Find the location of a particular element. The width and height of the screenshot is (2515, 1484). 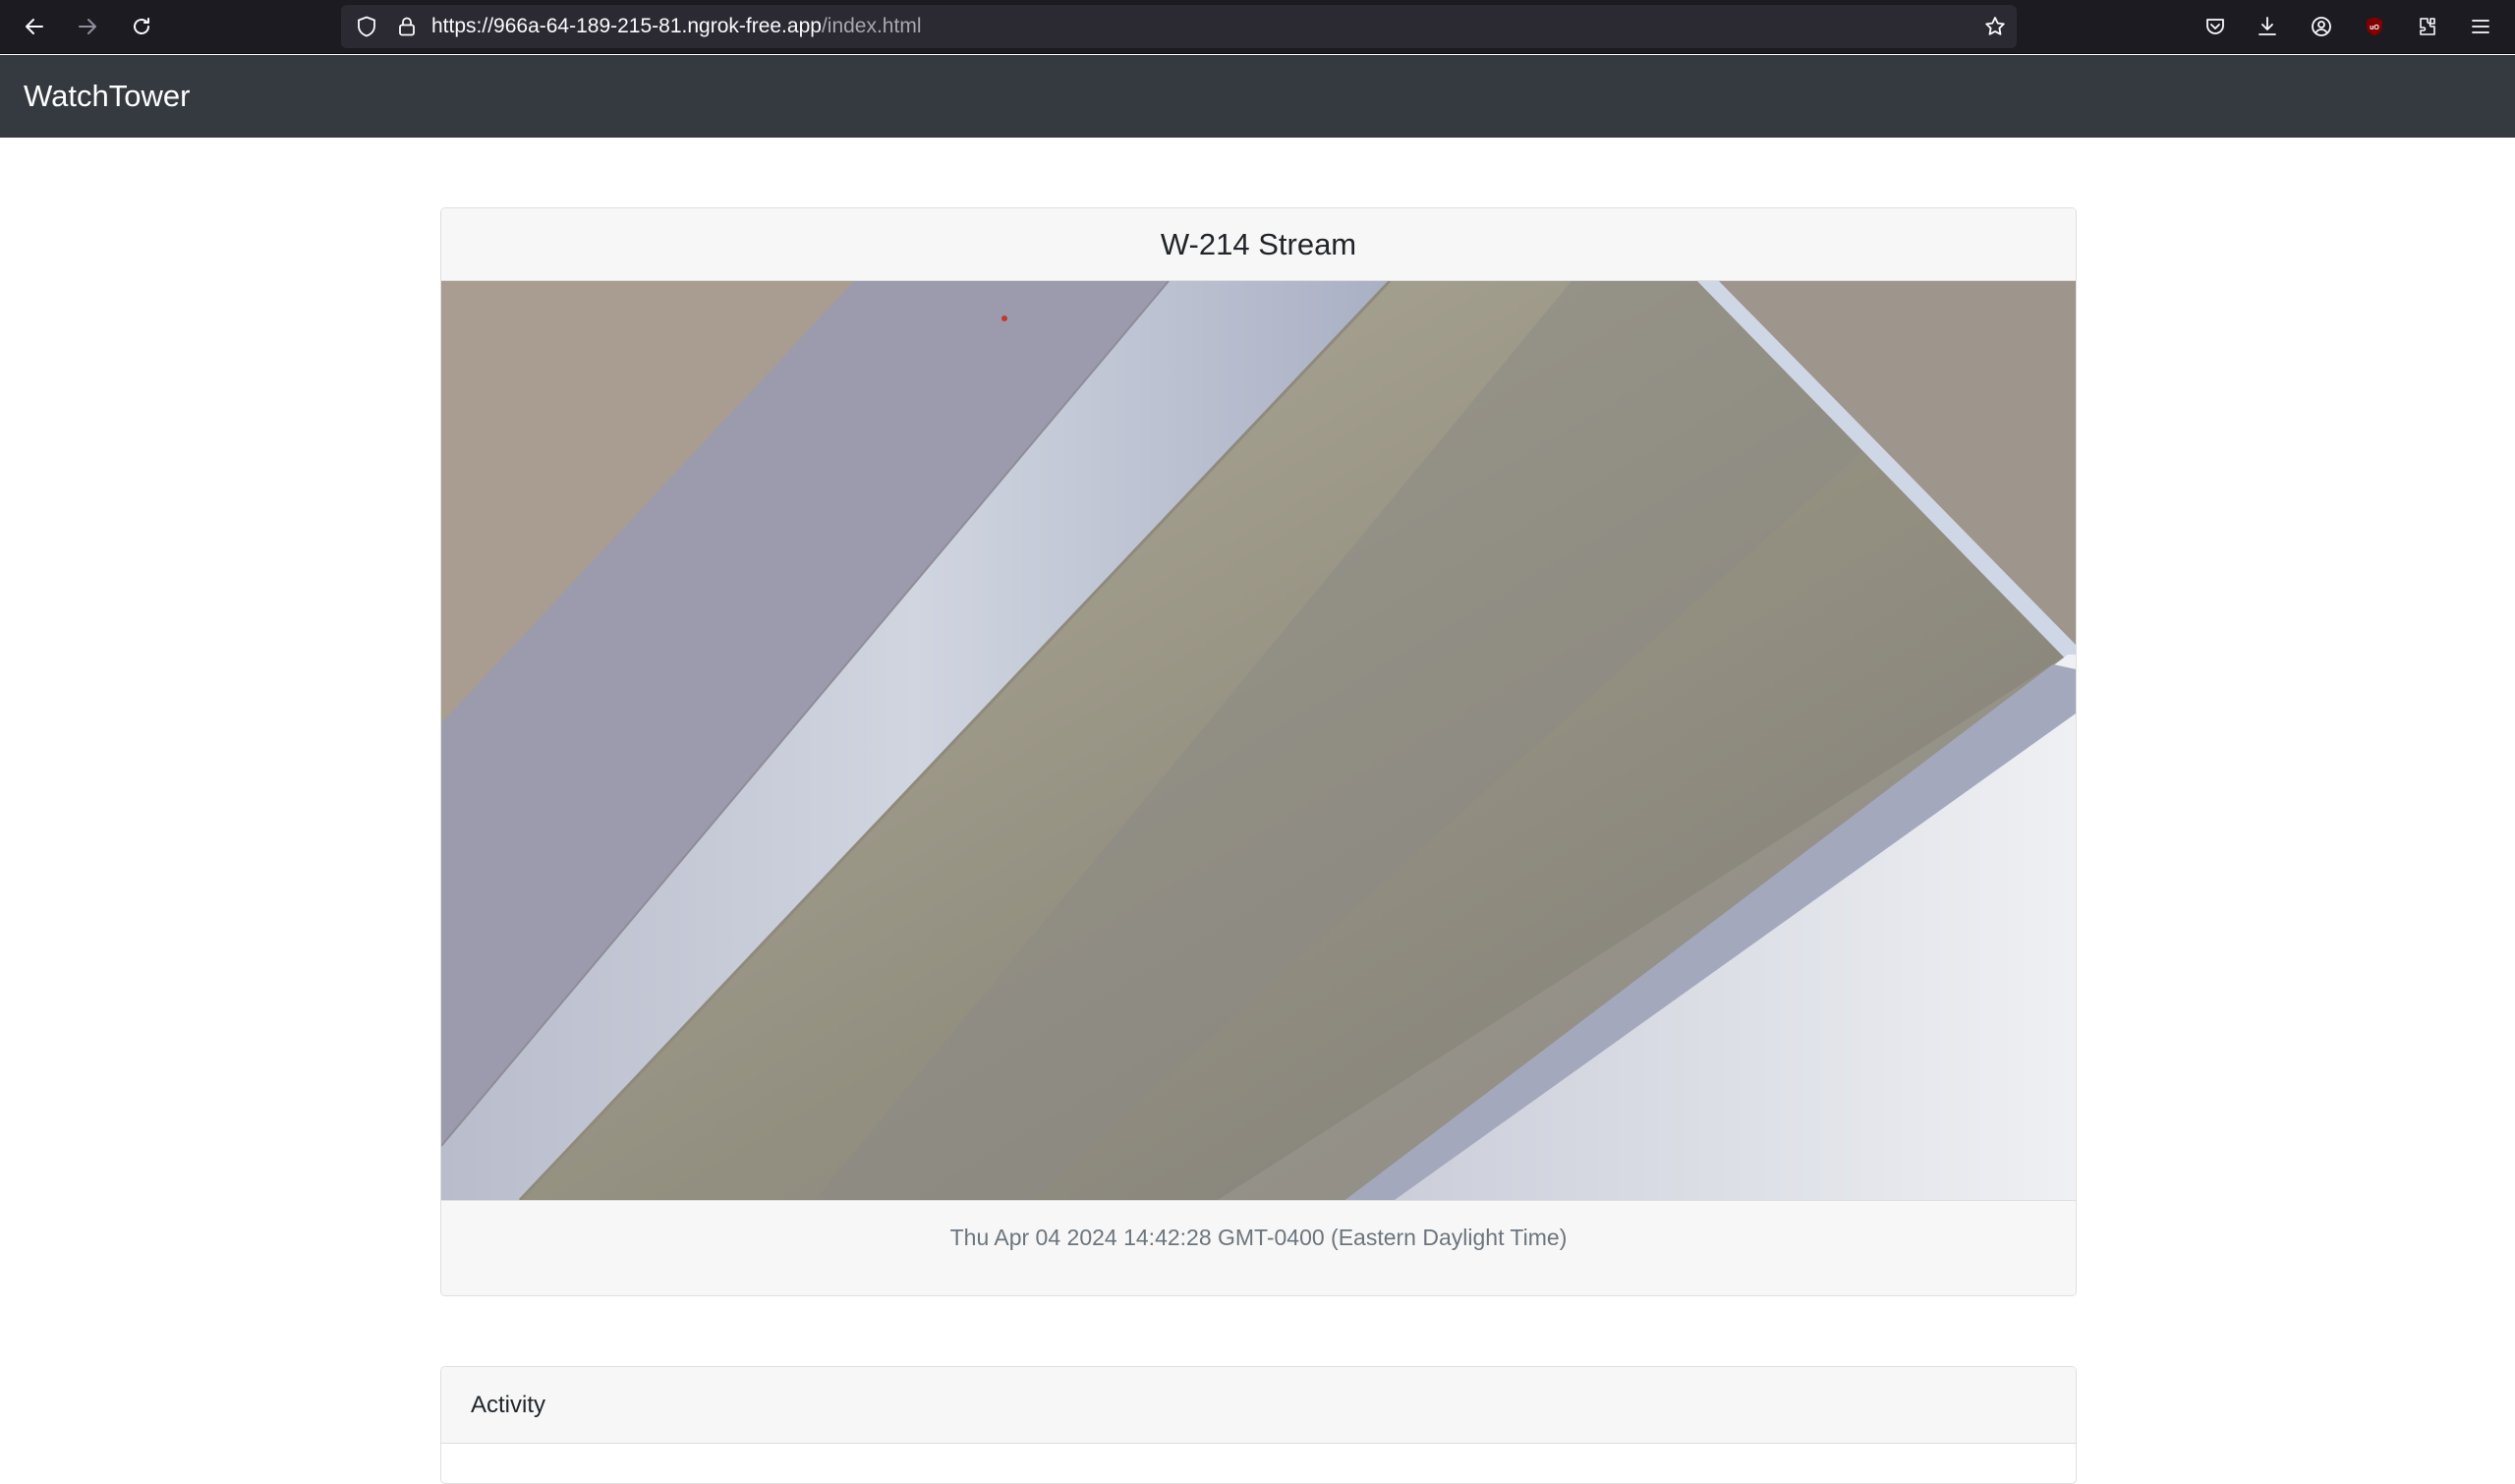

ublock-button: uO is located at coordinates (2375, 26).